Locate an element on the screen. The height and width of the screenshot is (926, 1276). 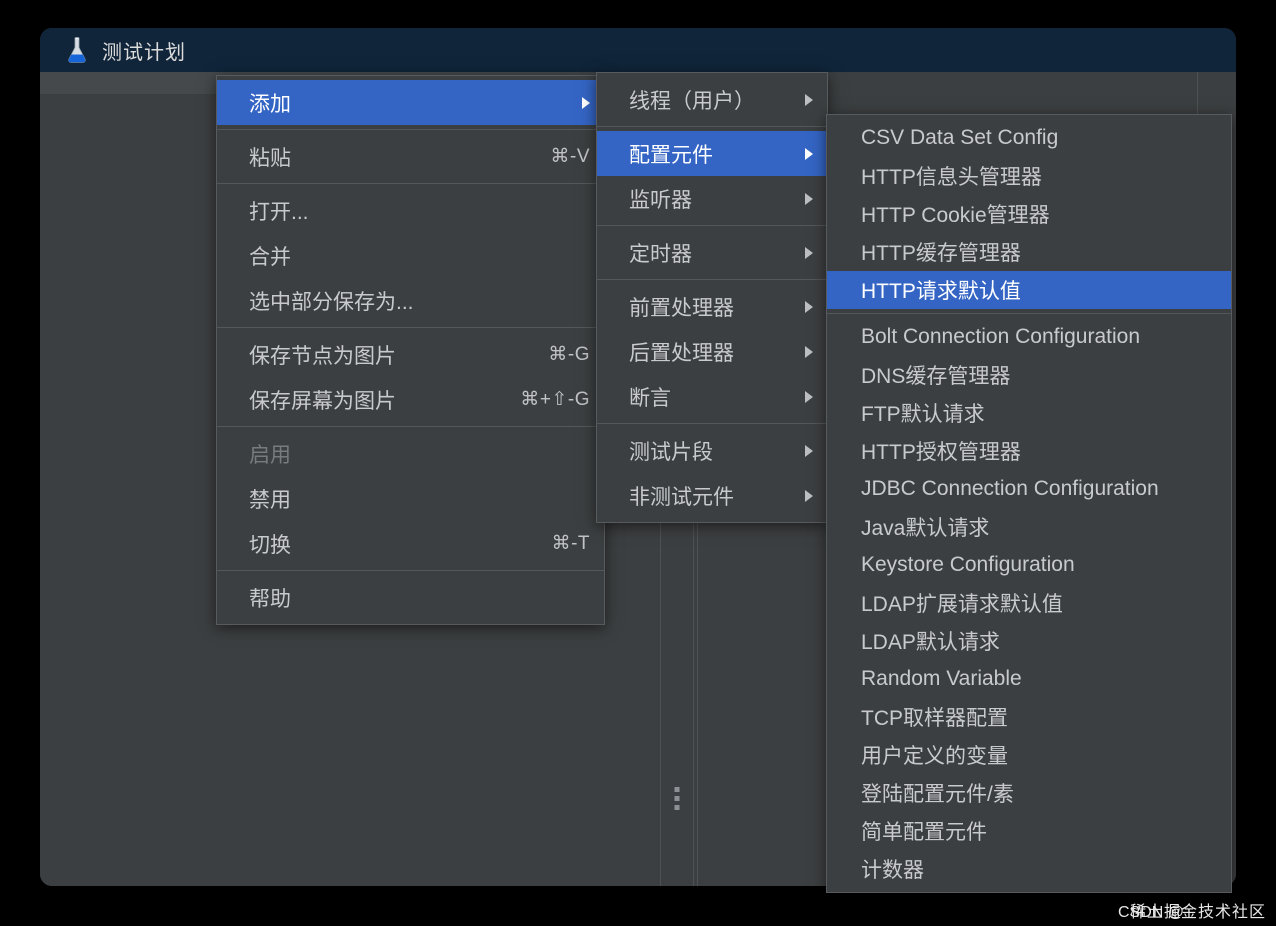
menu-item-label: HTTP请求默认值 is located at coordinates (941, 291).